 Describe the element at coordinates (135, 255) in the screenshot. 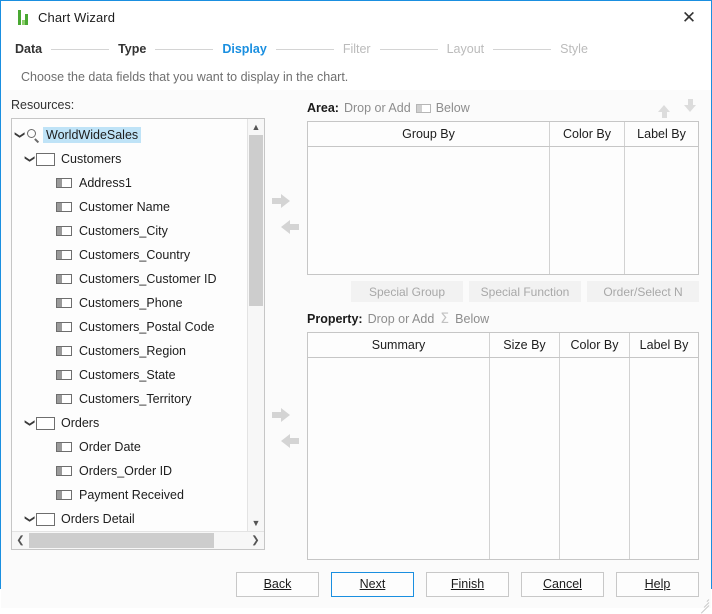

I see `tree-node-label: Customers_Country` at that location.